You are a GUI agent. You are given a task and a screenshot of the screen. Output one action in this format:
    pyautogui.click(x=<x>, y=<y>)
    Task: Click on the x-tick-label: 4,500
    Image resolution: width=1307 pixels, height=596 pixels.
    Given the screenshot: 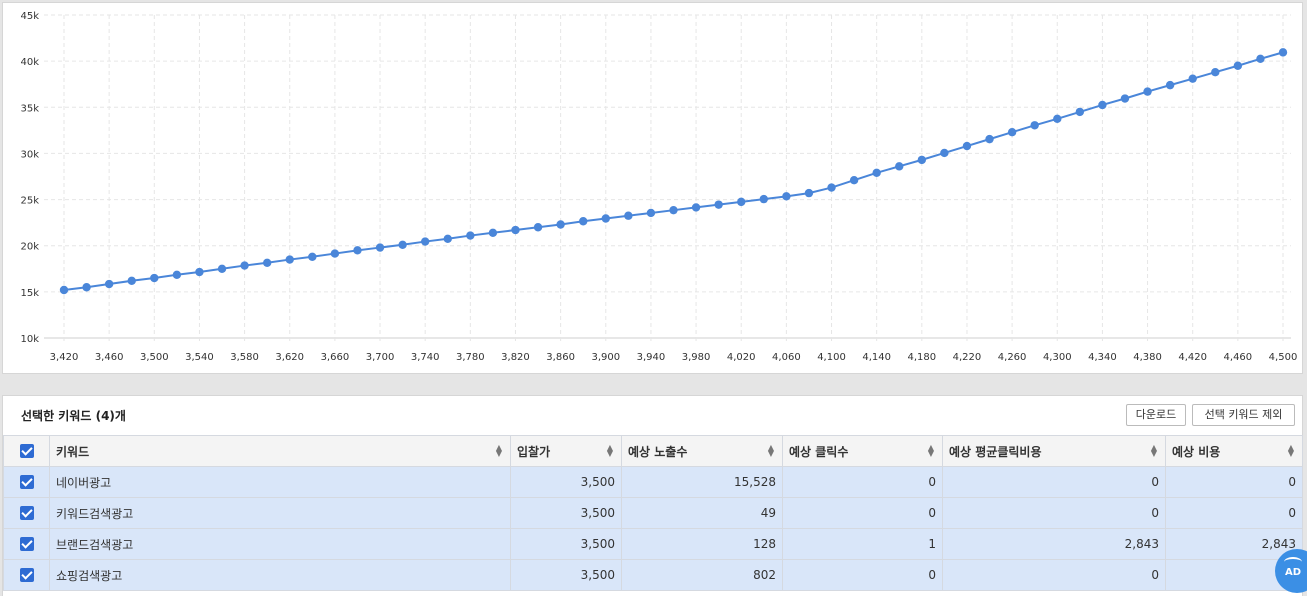 What is the action you would take?
    pyautogui.click(x=1283, y=357)
    